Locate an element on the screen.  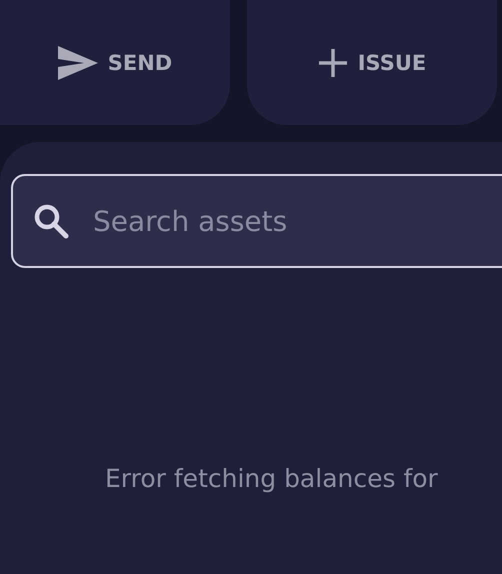
plus-icon is located at coordinates (333, 63).